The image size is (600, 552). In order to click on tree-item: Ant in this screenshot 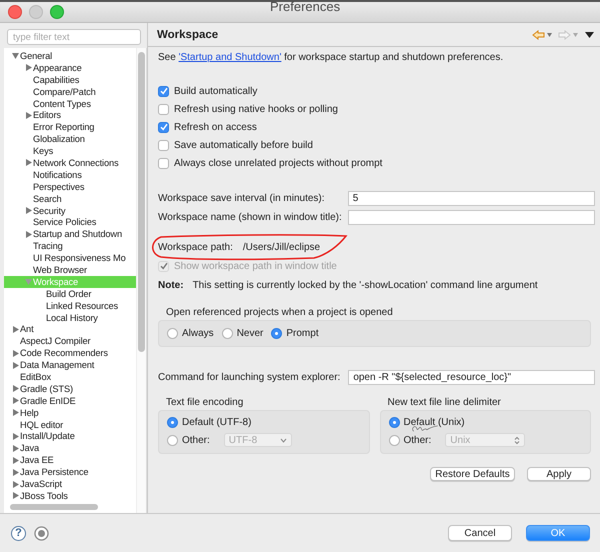, I will do `click(70, 329)`.